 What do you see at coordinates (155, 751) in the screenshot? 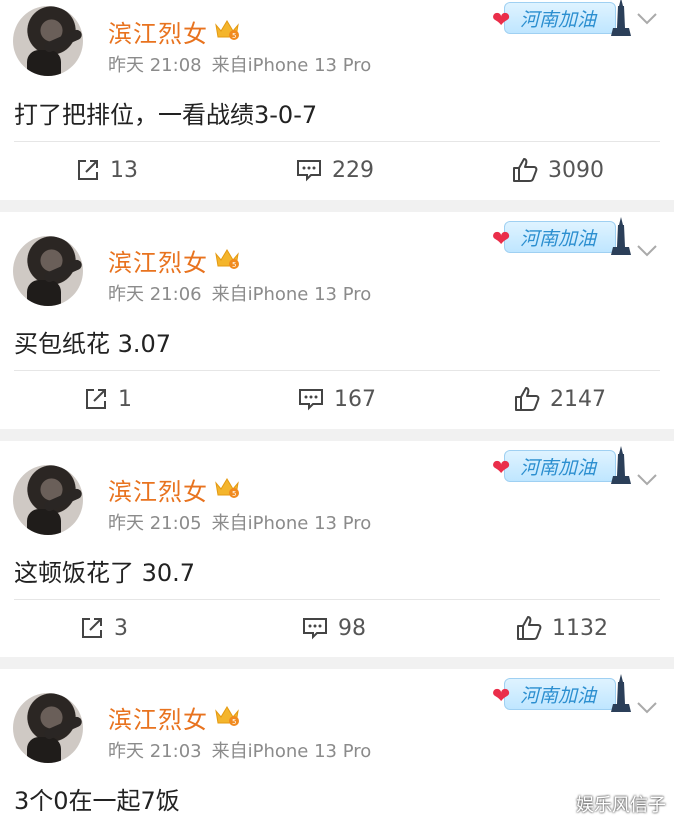
I see `post-time: 昨天 21:03` at bounding box center [155, 751].